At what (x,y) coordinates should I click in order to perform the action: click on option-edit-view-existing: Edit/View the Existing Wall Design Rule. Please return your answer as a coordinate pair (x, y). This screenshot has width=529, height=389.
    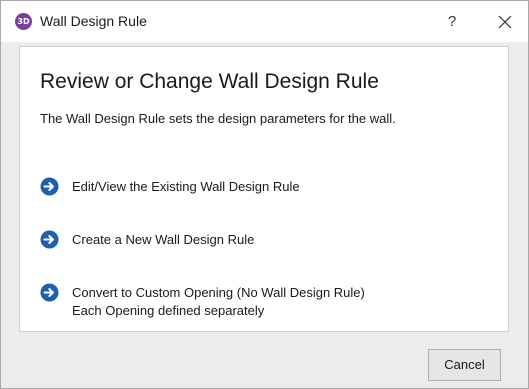
    Looking at the image, I should click on (205, 187).